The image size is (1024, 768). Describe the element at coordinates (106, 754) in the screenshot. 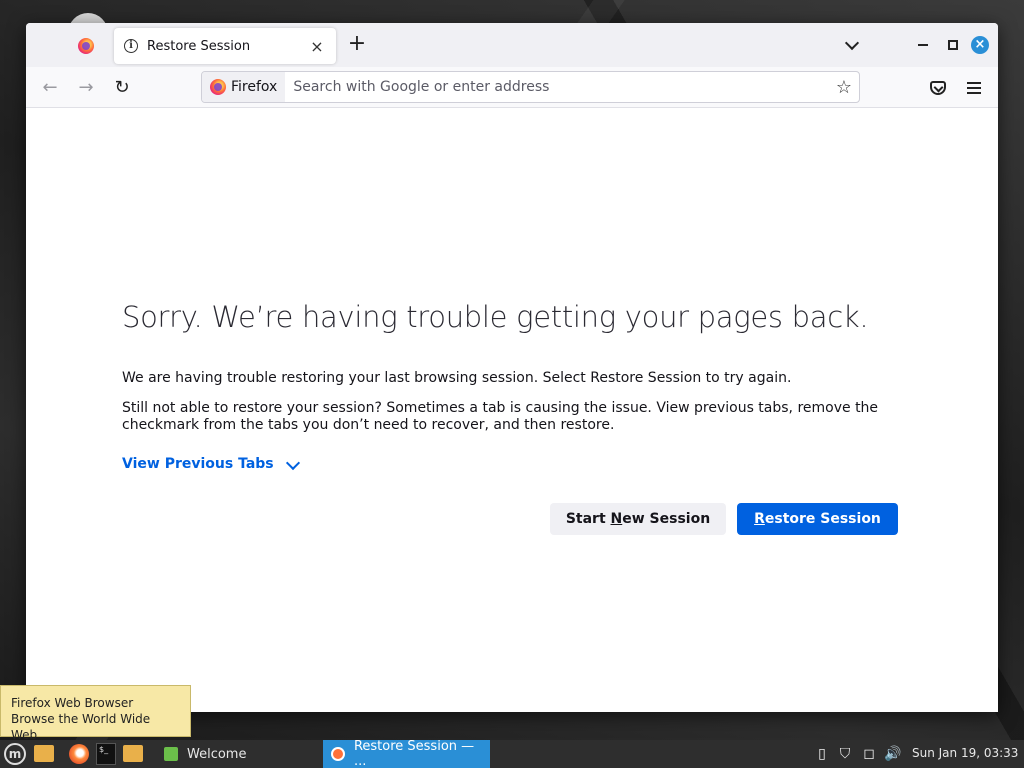

I see `terminal-launcher-icon: $_` at that location.